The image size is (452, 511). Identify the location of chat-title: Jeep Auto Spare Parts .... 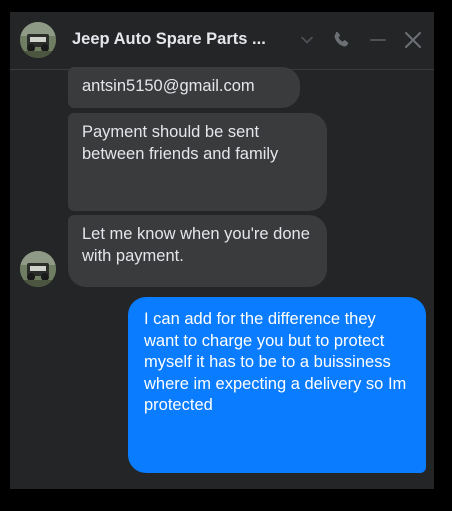
(169, 39).